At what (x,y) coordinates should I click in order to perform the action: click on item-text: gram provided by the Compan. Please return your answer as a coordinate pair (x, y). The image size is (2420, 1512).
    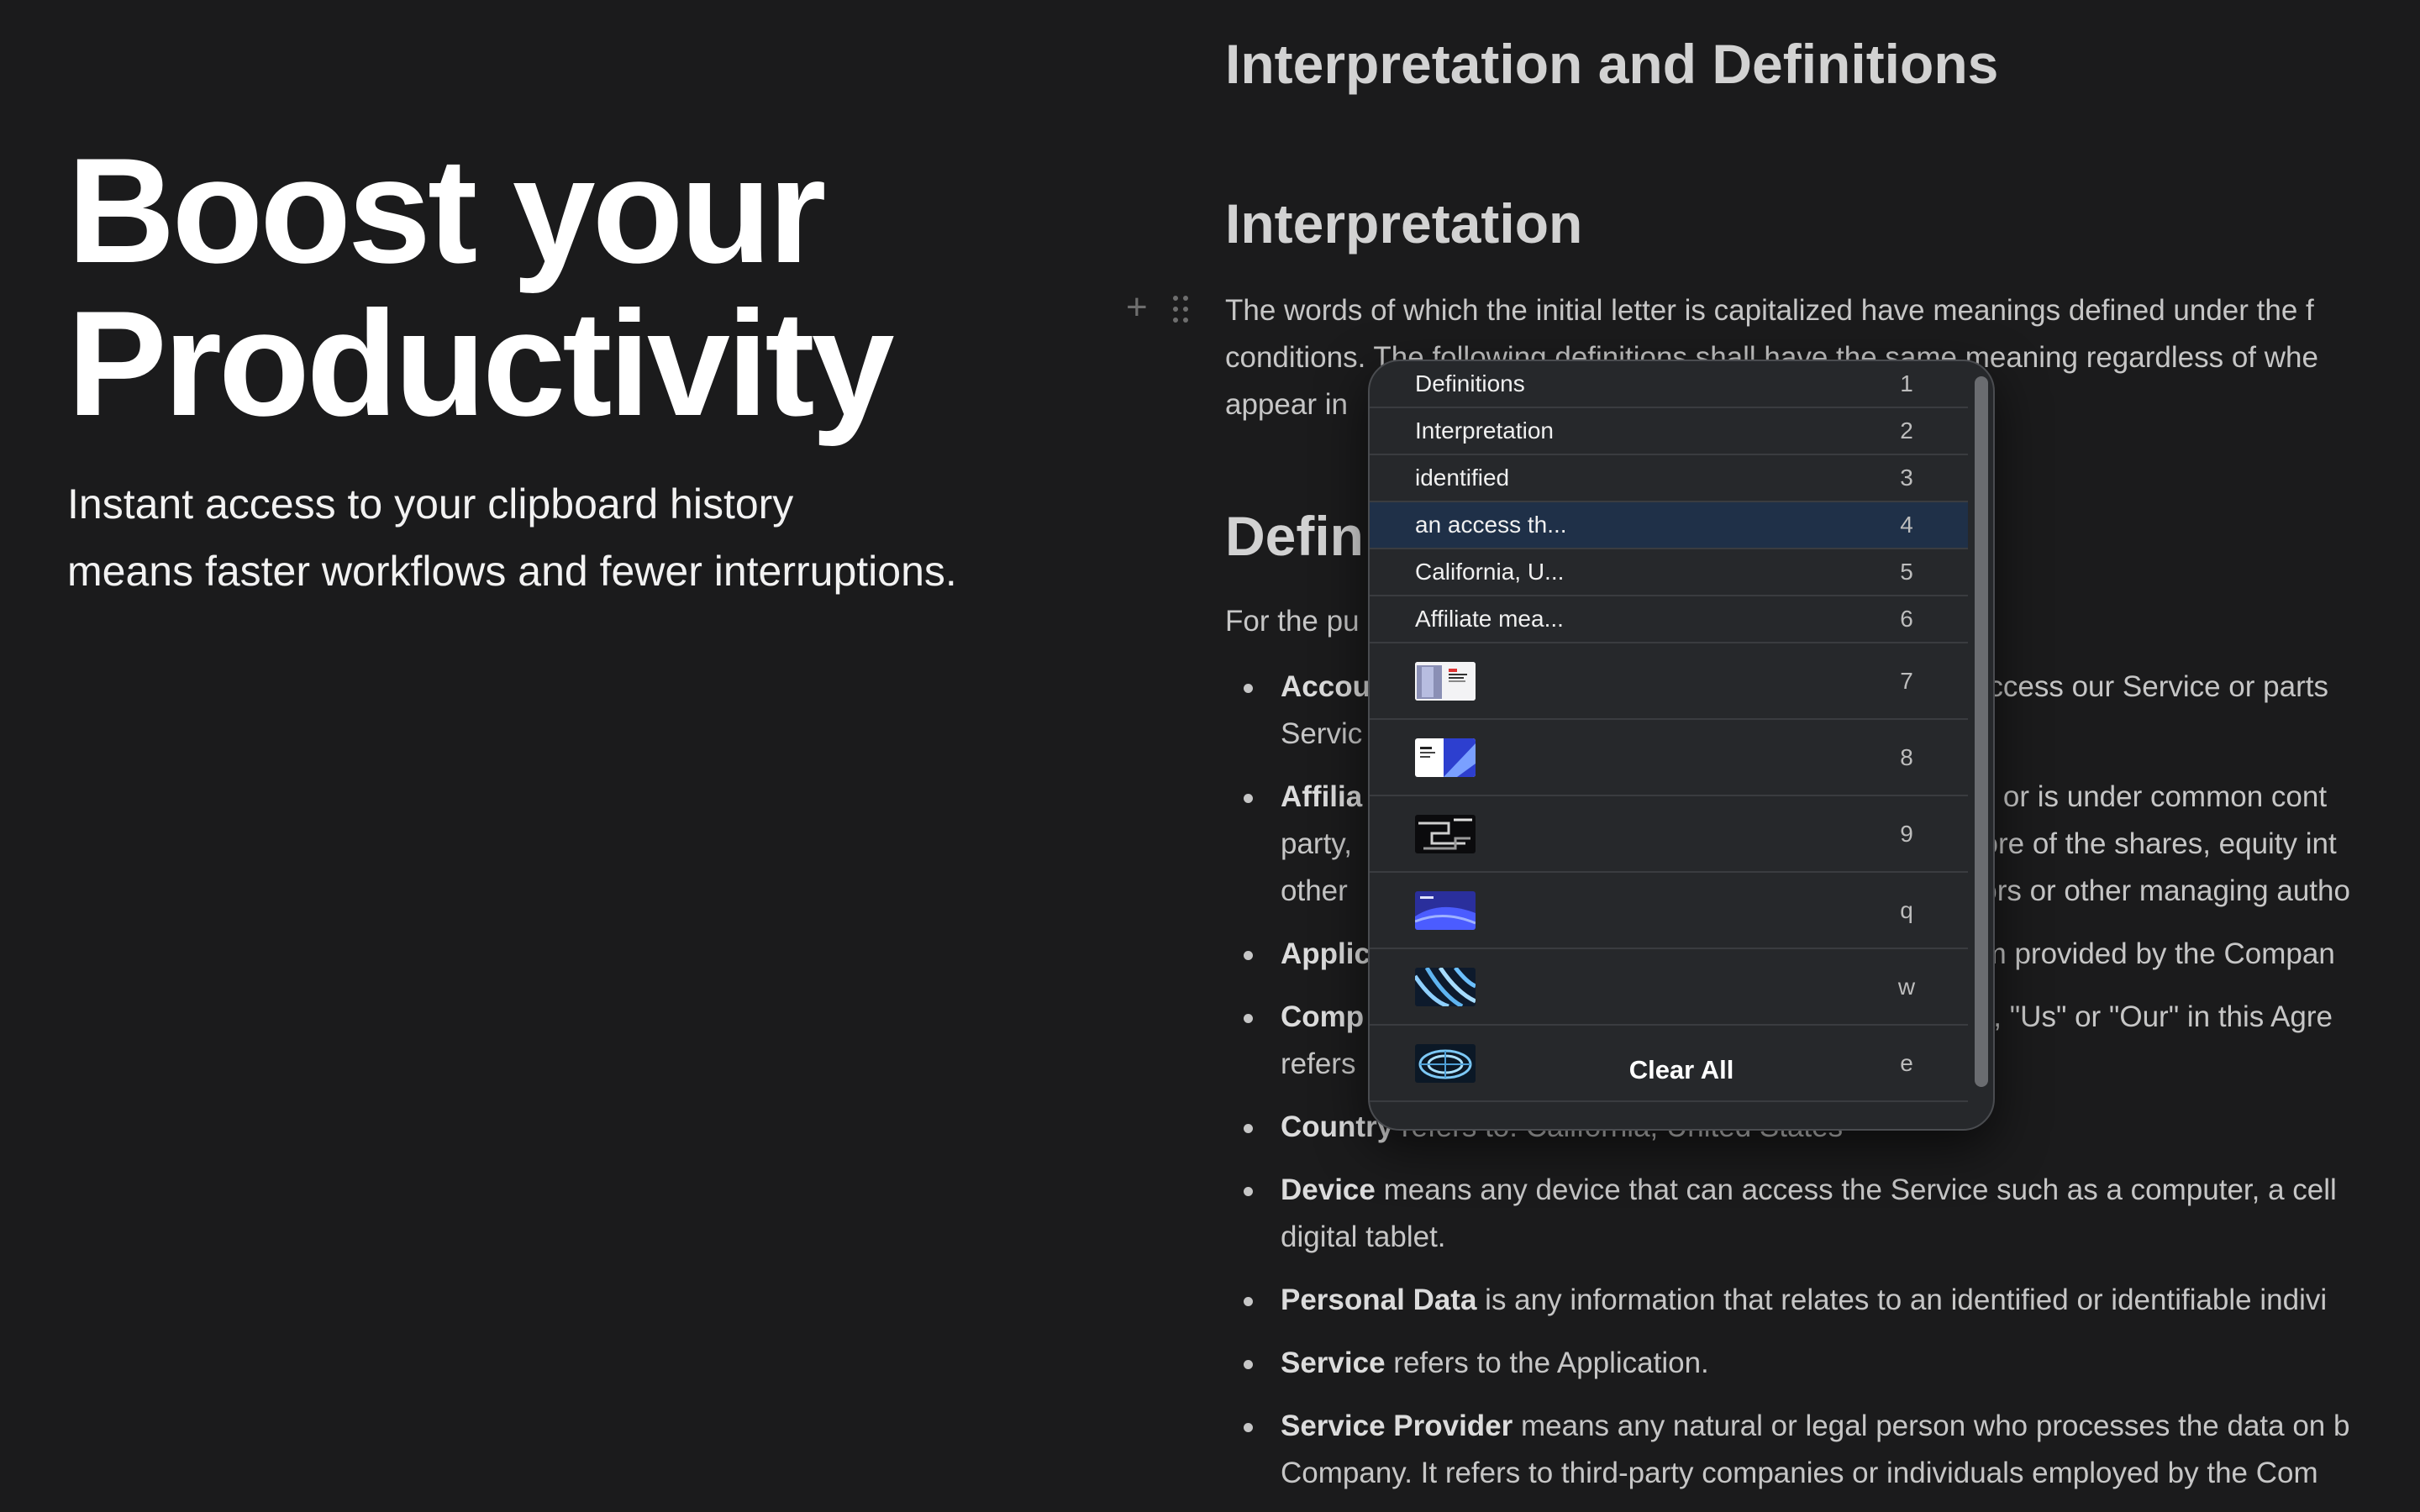
    Looking at the image, I should click on (2137, 953).